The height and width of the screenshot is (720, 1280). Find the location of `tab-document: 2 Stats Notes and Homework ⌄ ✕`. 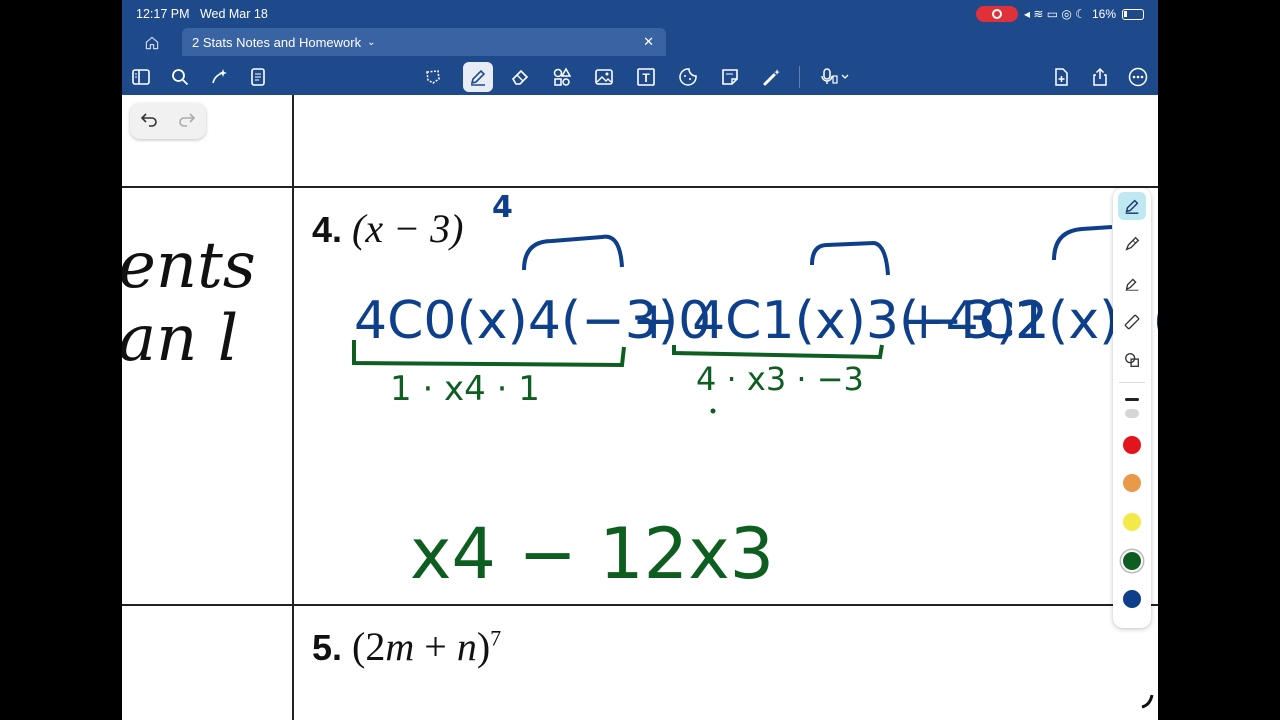

tab-document: 2 Stats Notes and Homework ⌄ ✕ is located at coordinates (424, 42).